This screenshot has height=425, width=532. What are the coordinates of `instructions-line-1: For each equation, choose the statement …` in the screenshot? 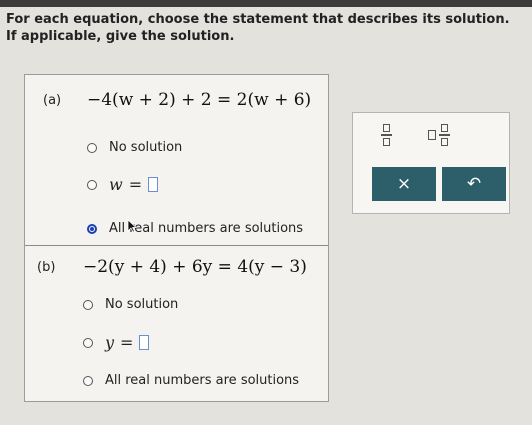 It's located at (258, 19).